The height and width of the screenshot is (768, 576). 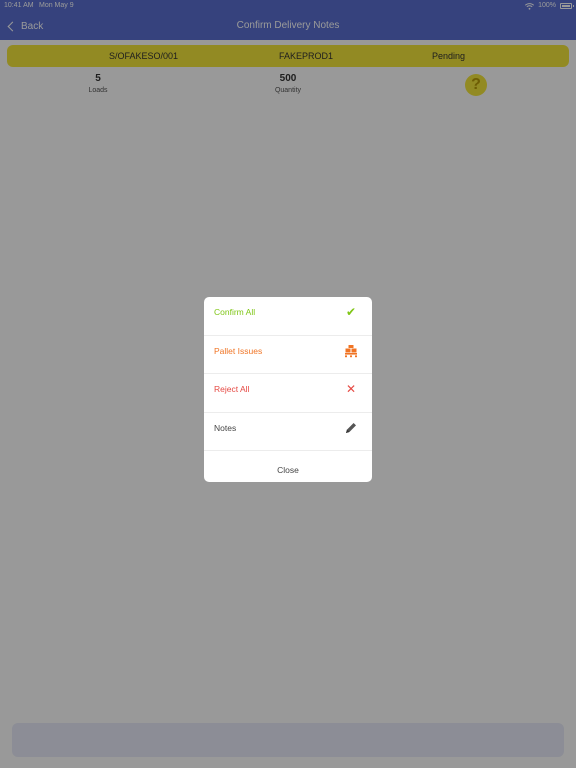 What do you see at coordinates (232, 389) in the screenshot?
I see `reject-all-label: Reject All` at bounding box center [232, 389].